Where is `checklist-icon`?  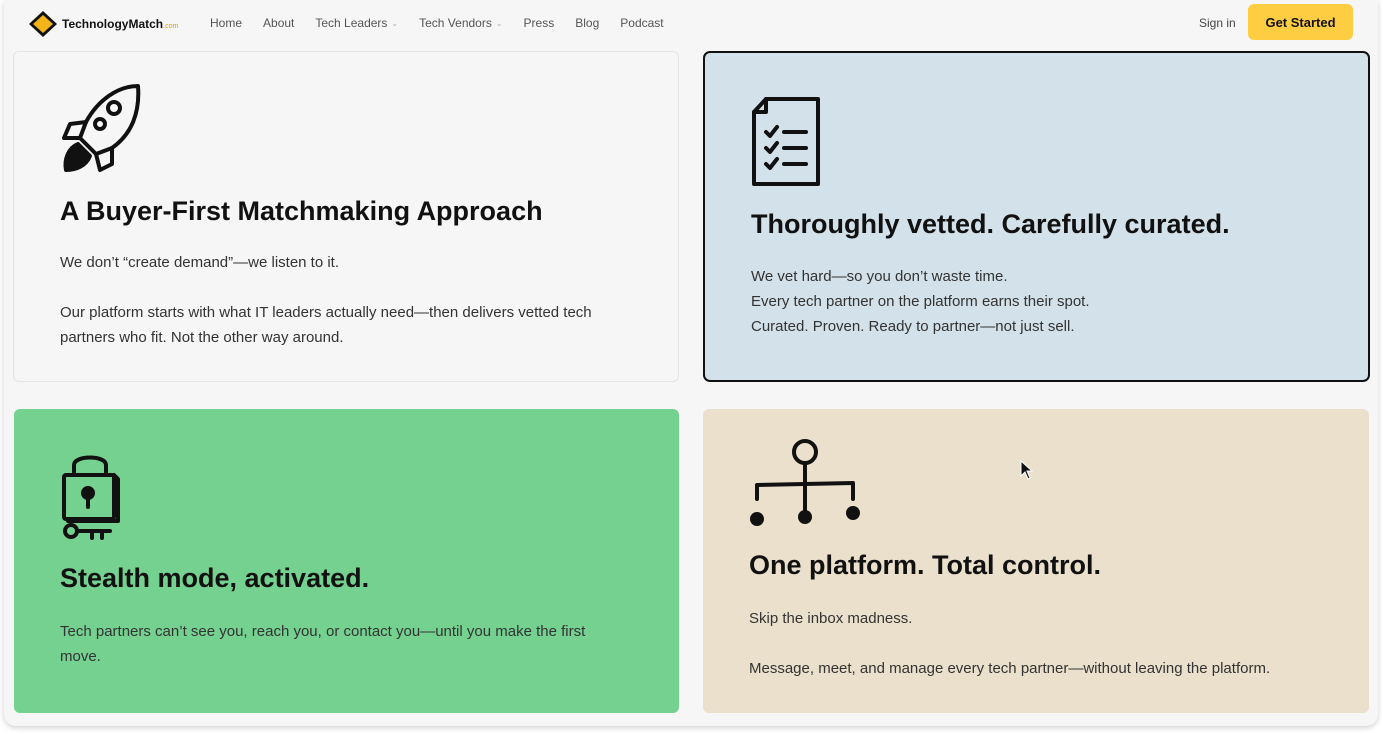 checklist-icon is located at coordinates (786, 141).